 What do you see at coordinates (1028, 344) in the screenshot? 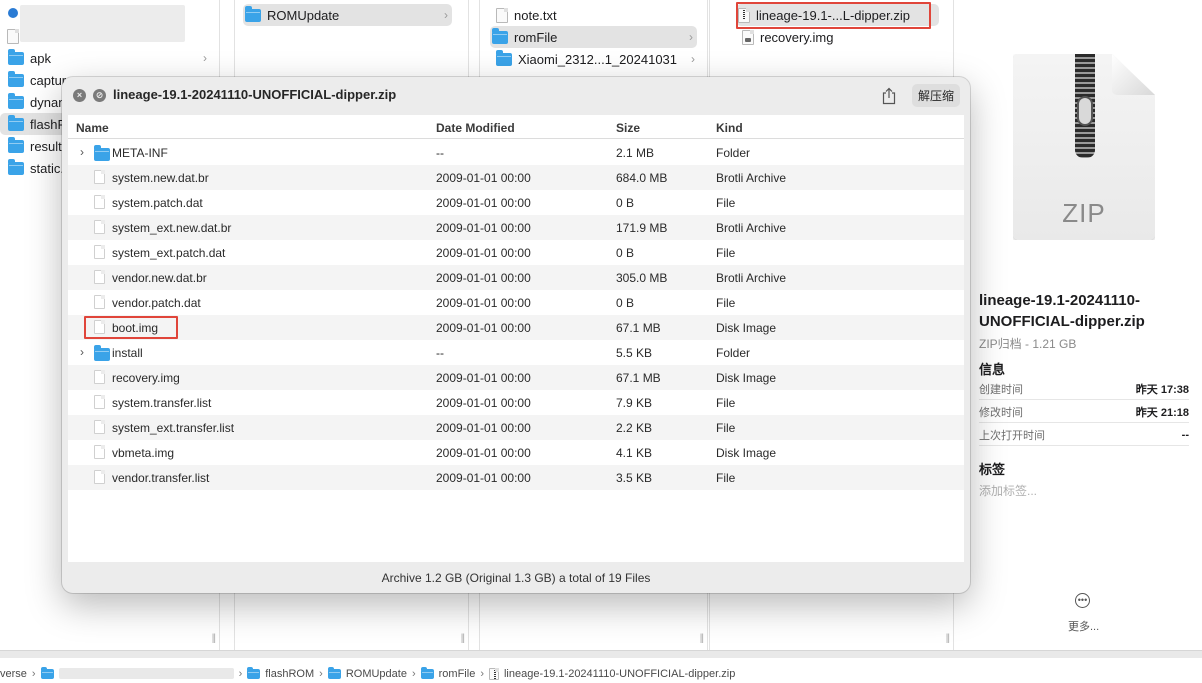
I see `preview-subtitle: ZIP归档 - 1.21 GB` at bounding box center [1028, 344].